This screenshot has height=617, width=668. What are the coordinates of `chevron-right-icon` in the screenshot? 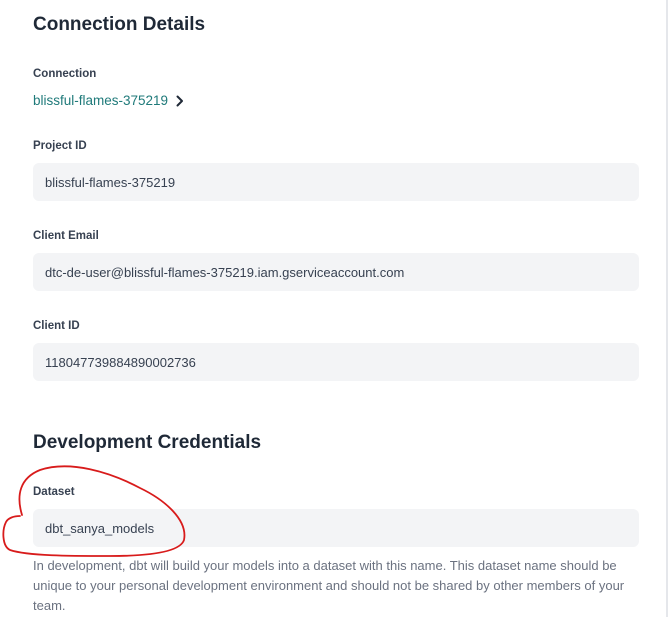 It's located at (180, 101).